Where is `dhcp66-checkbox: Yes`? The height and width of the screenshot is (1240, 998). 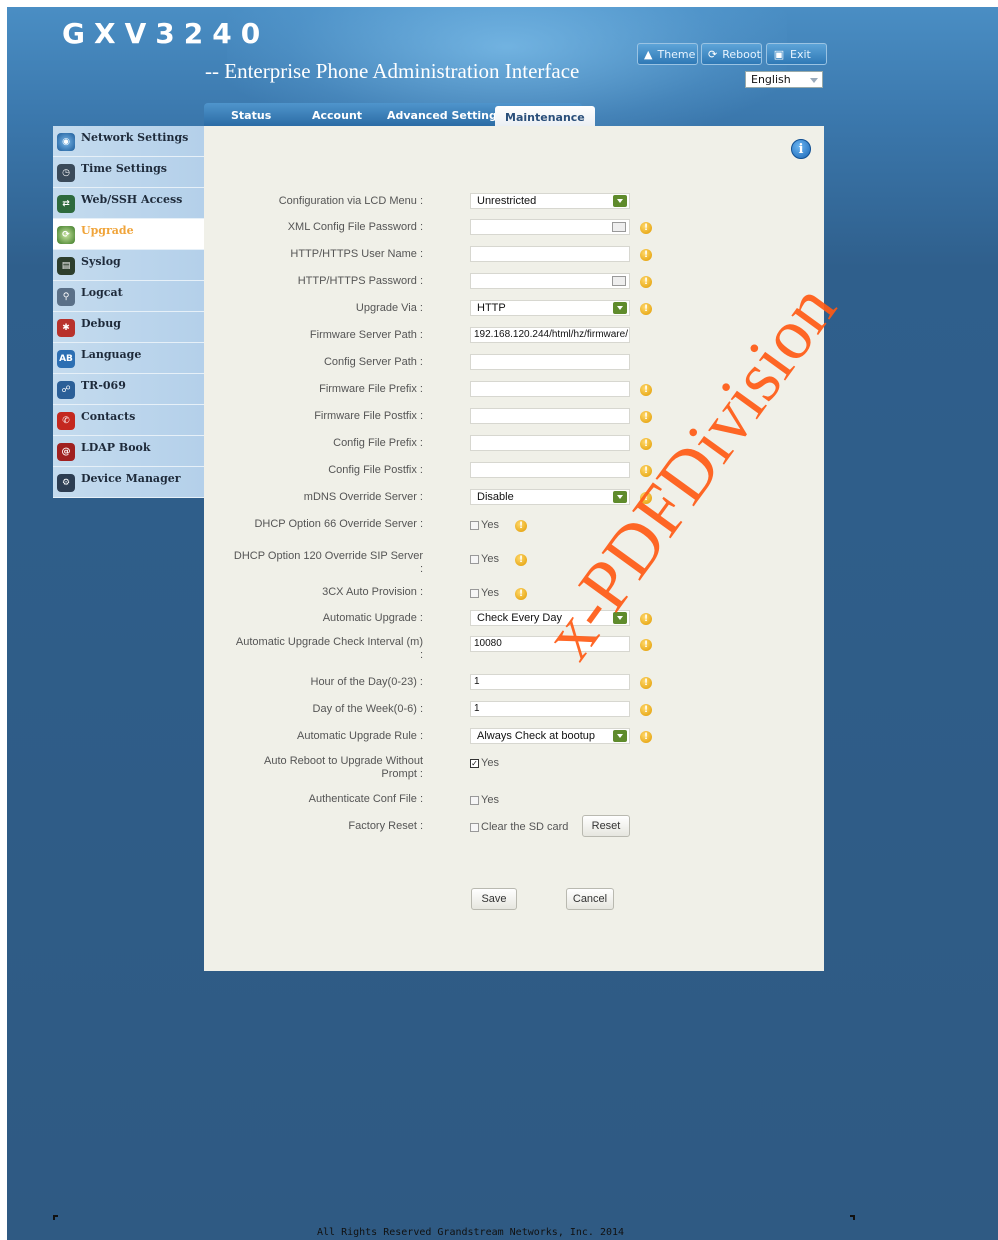
dhcp66-checkbox: Yes is located at coordinates (484, 525).